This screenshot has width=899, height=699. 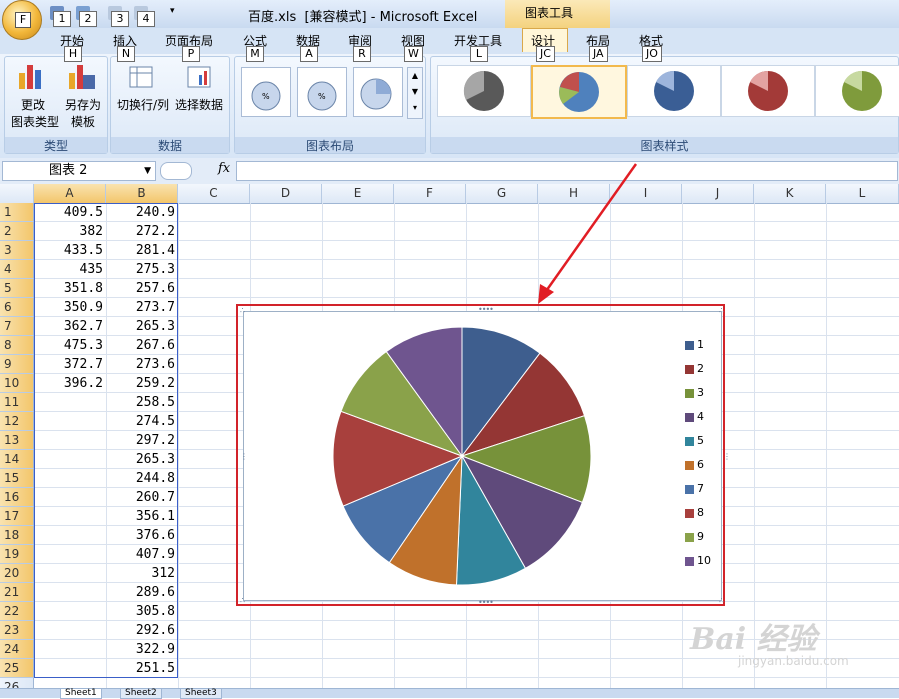 What do you see at coordinates (486, 309) in the screenshot?
I see `resize-handle-top: ••••` at bounding box center [486, 309].